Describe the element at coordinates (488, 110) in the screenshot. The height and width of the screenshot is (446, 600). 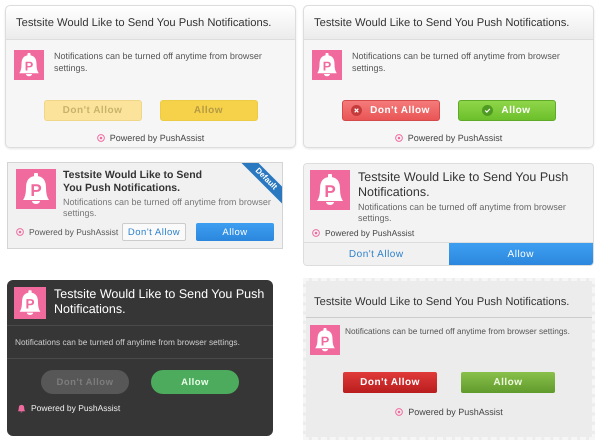
I see `check-icon` at that location.